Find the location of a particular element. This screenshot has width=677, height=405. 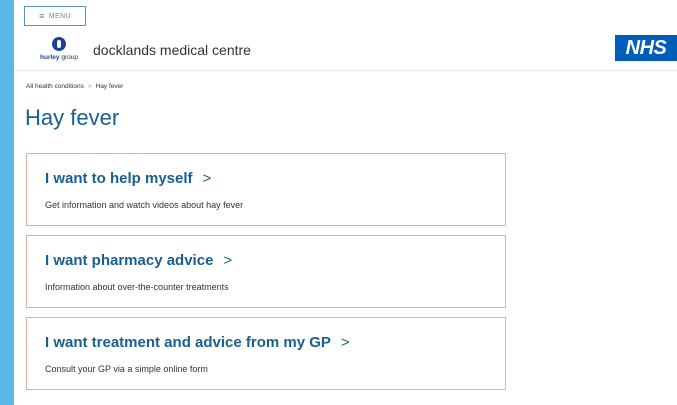

breadcrumb-chevron-icon: > is located at coordinates (89, 86).